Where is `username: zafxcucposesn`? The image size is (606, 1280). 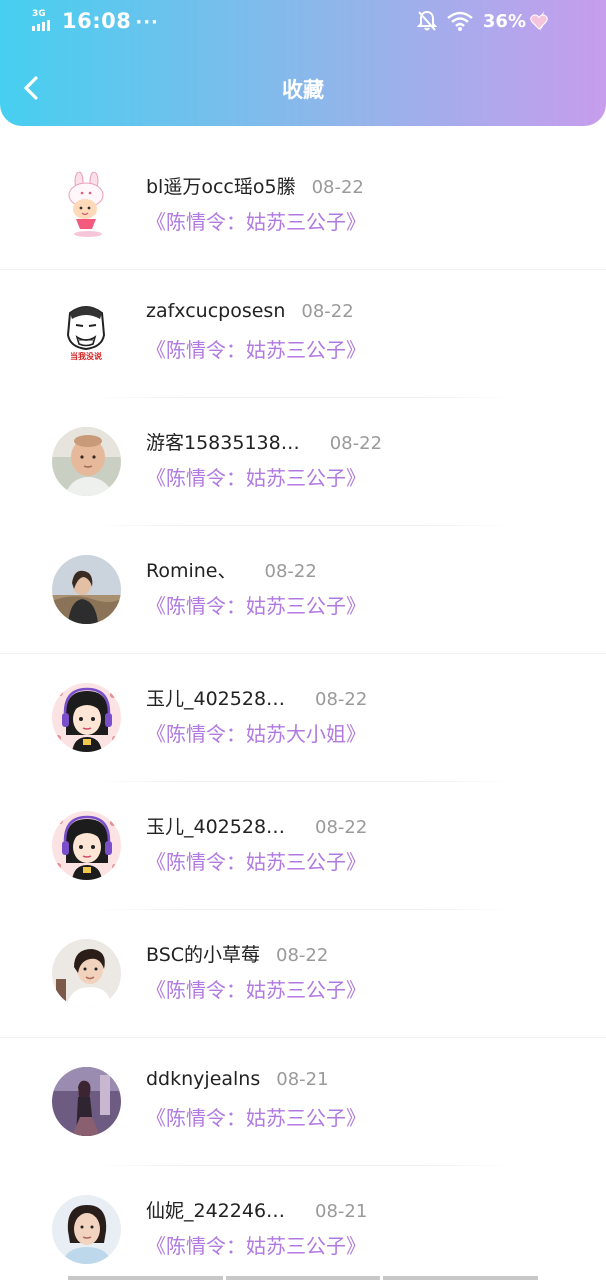
username: zafxcucposesn is located at coordinates (216, 311).